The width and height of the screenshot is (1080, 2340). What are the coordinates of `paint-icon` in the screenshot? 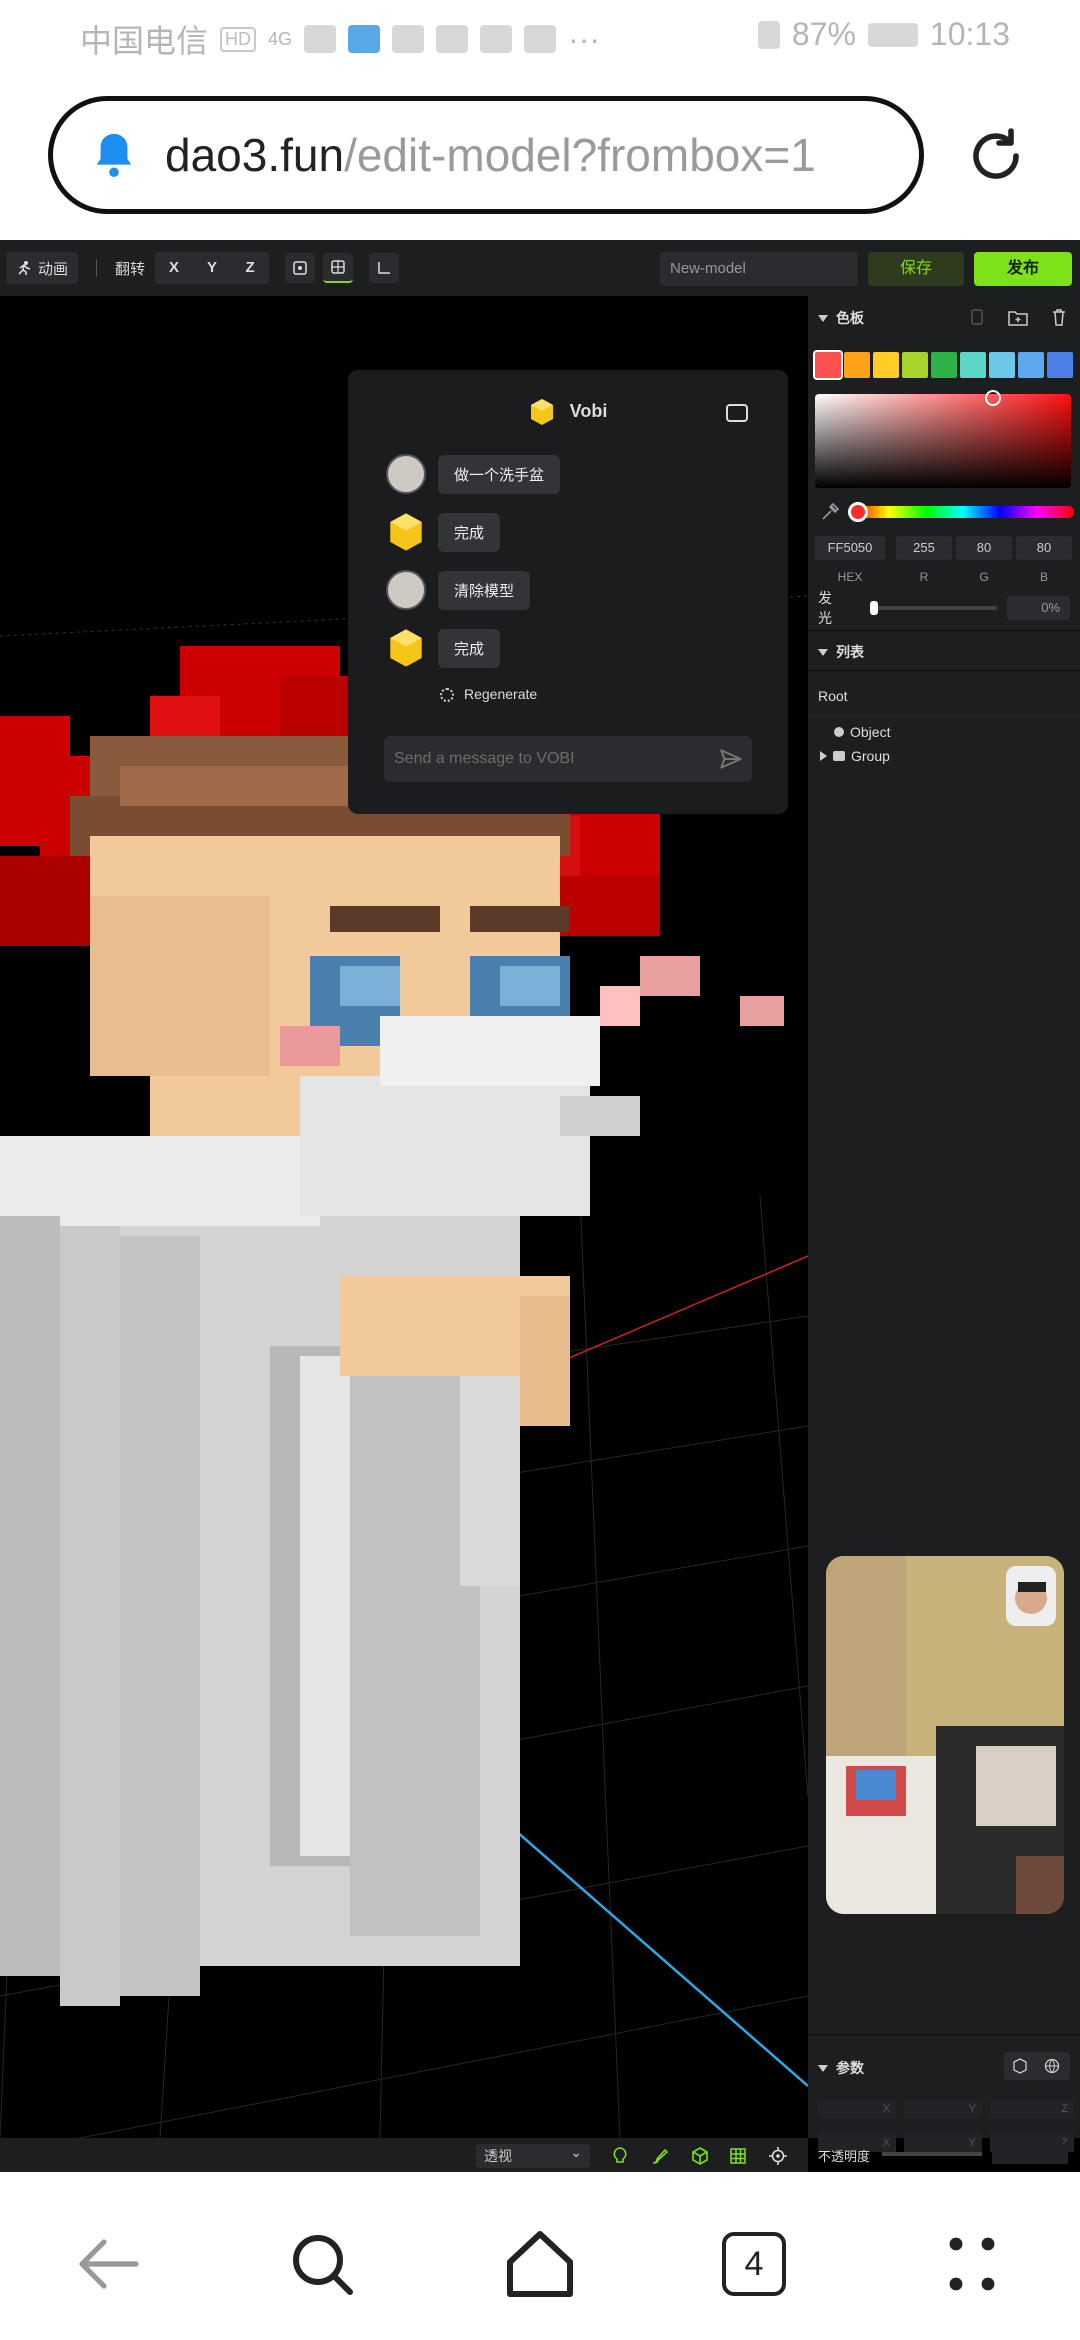 It's located at (660, 2156).